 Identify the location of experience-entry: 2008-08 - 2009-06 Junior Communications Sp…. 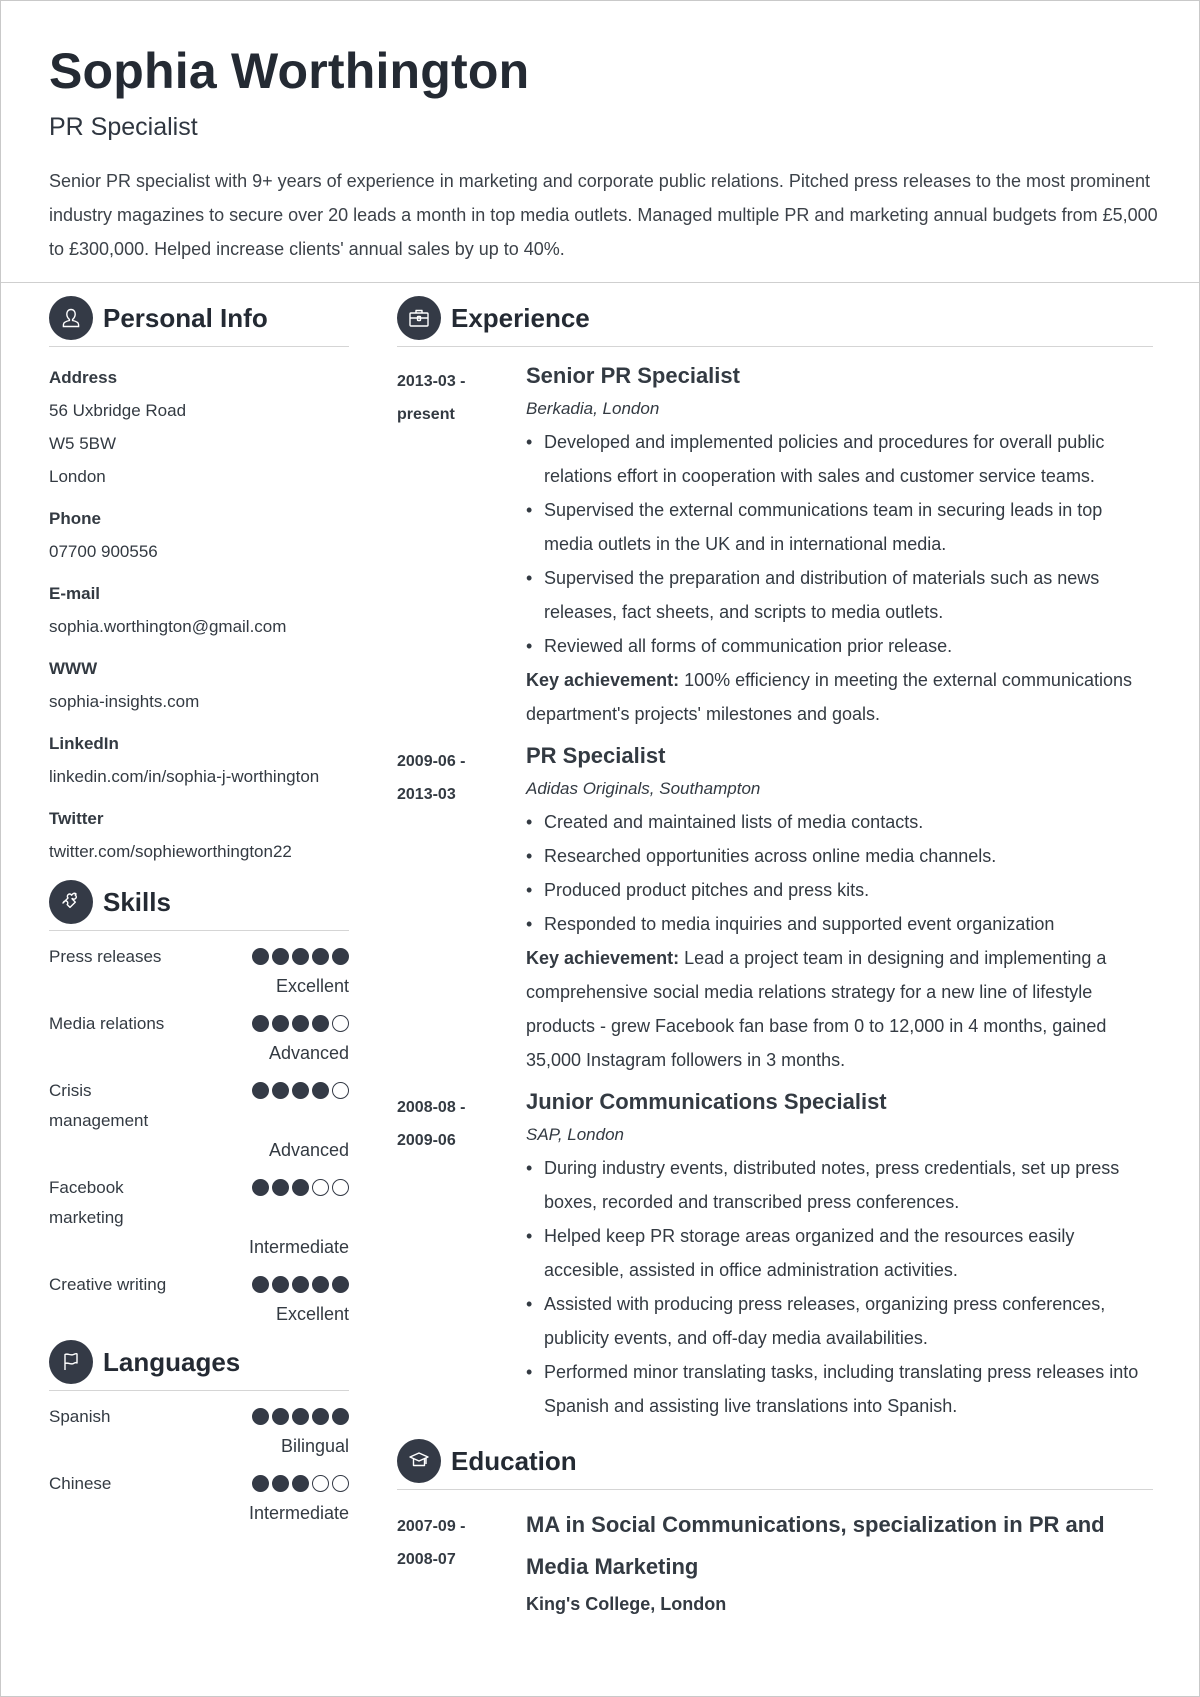
(775, 1254).